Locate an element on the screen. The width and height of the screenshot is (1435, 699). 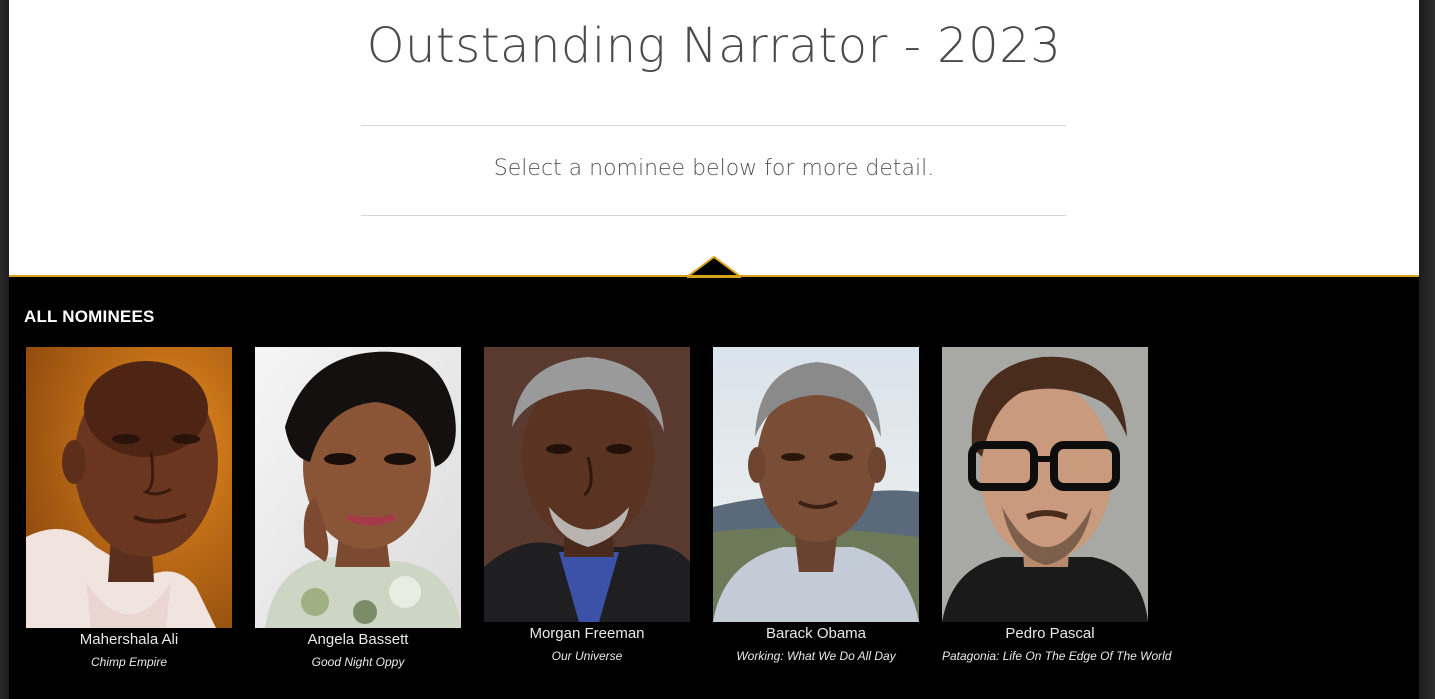
nominee-name: Barack Obama is located at coordinates (816, 633).